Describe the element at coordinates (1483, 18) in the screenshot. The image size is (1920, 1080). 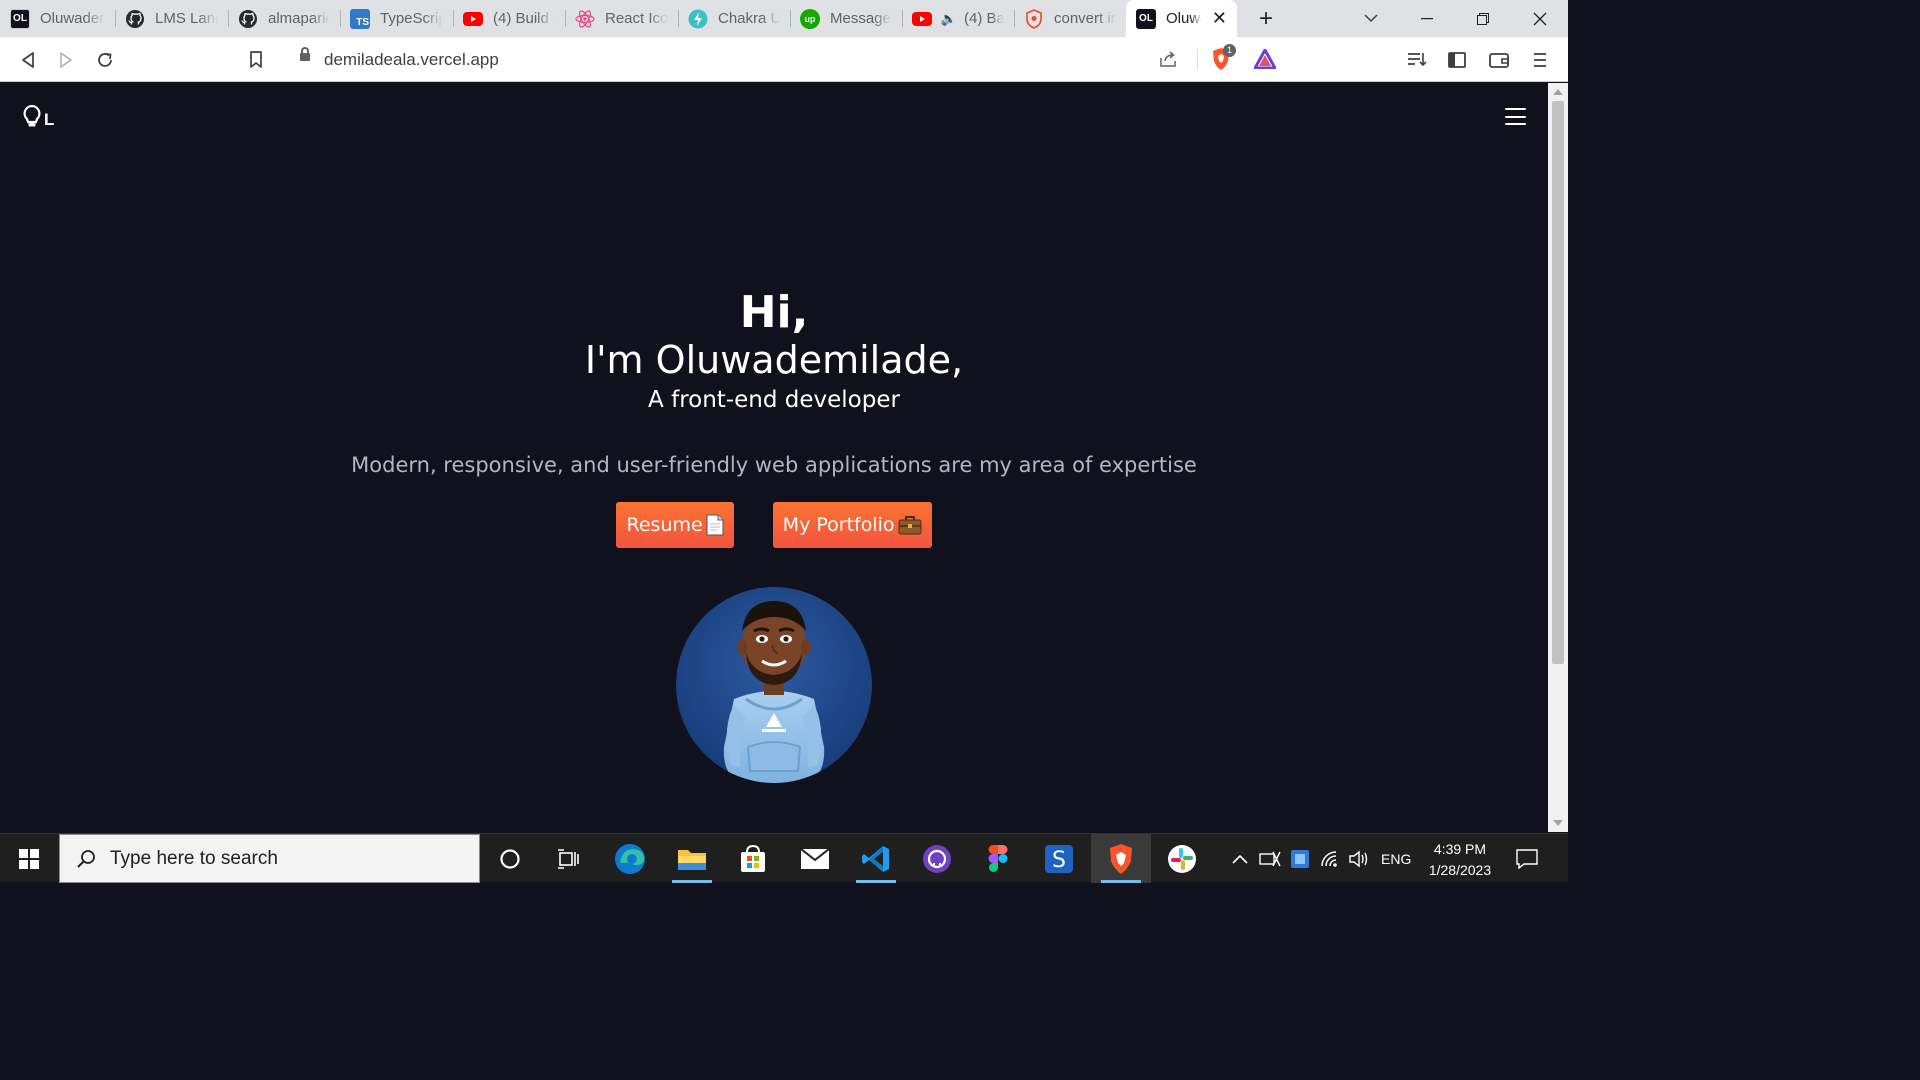
I see `restore-button` at that location.